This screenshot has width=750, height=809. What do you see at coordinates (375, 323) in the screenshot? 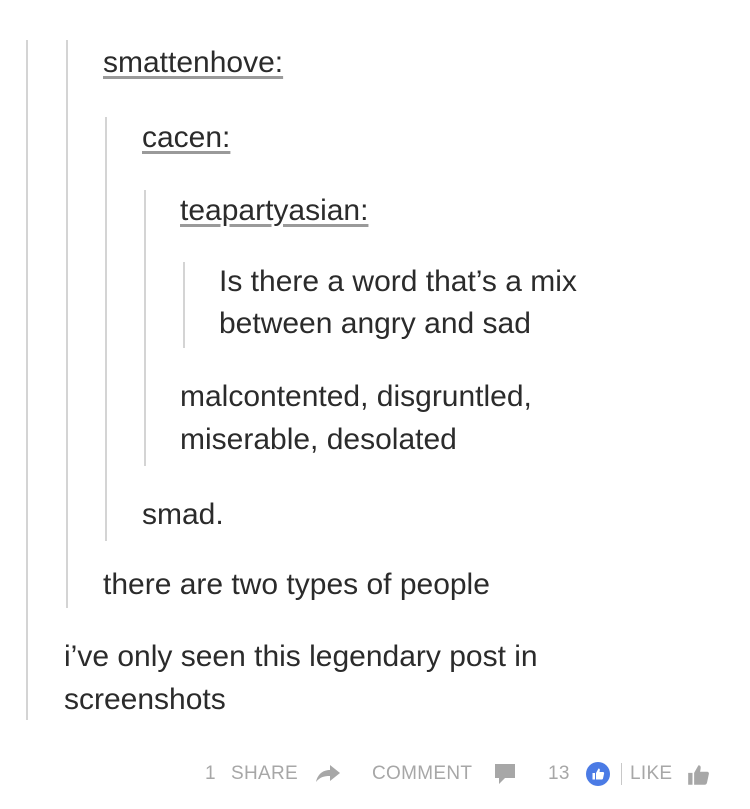
I see `original-post-text-line-2: between angry and sad` at bounding box center [375, 323].